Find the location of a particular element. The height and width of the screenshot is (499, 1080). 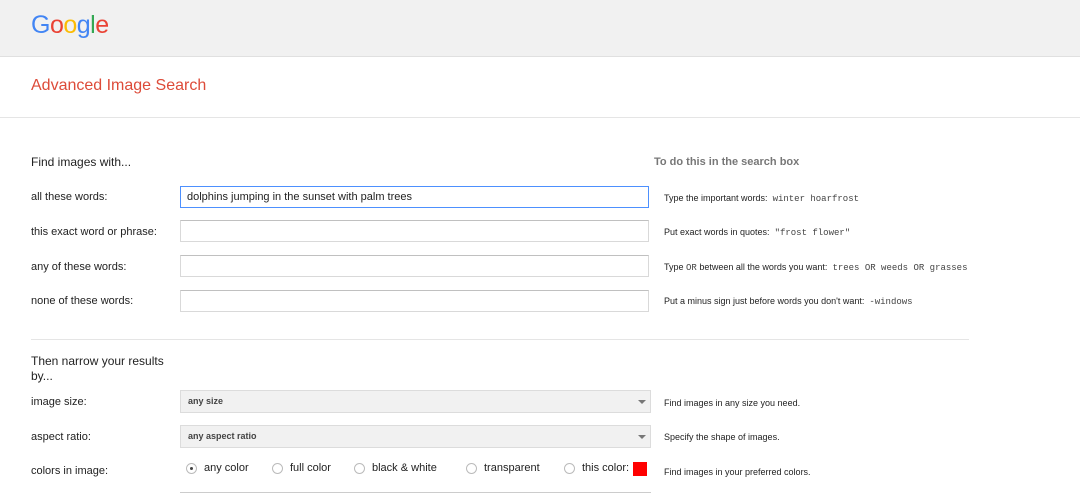

logo-letter: e is located at coordinates (102, 25).